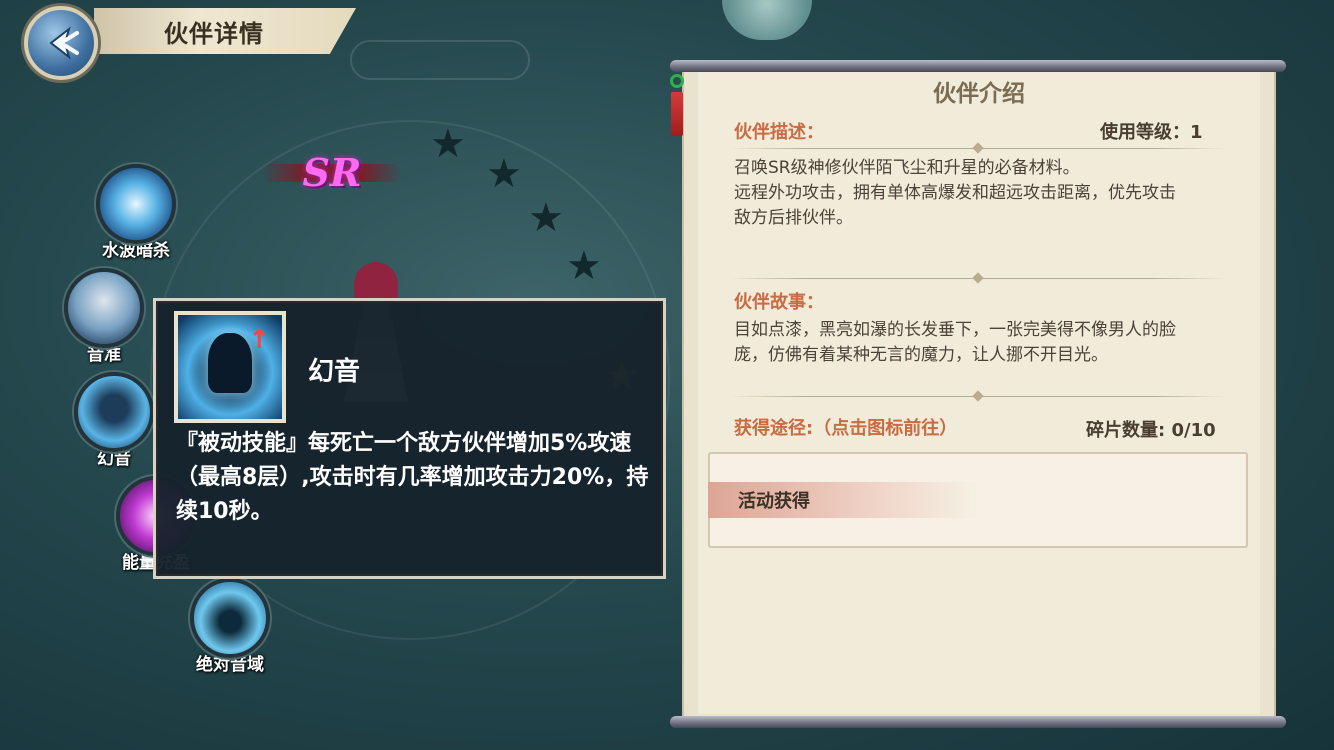  What do you see at coordinates (259, 340) in the screenshot?
I see `buff-arrow-icon: ↑` at bounding box center [259, 340].